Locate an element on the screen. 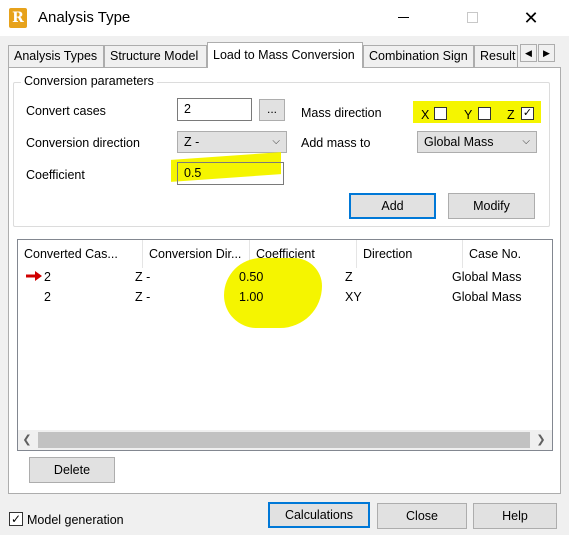 Image resolution: width=569 pixels, height=535 pixels. model-generation-label: Model generation is located at coordinates (75, 520).